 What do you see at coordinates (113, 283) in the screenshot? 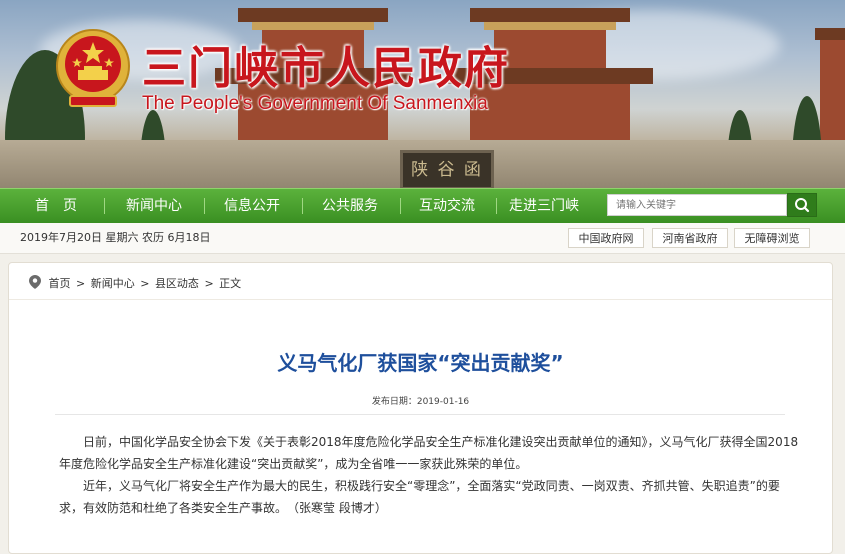
I see `breadcrumb-news: 新闻中心` at bounding box center [113, 283].